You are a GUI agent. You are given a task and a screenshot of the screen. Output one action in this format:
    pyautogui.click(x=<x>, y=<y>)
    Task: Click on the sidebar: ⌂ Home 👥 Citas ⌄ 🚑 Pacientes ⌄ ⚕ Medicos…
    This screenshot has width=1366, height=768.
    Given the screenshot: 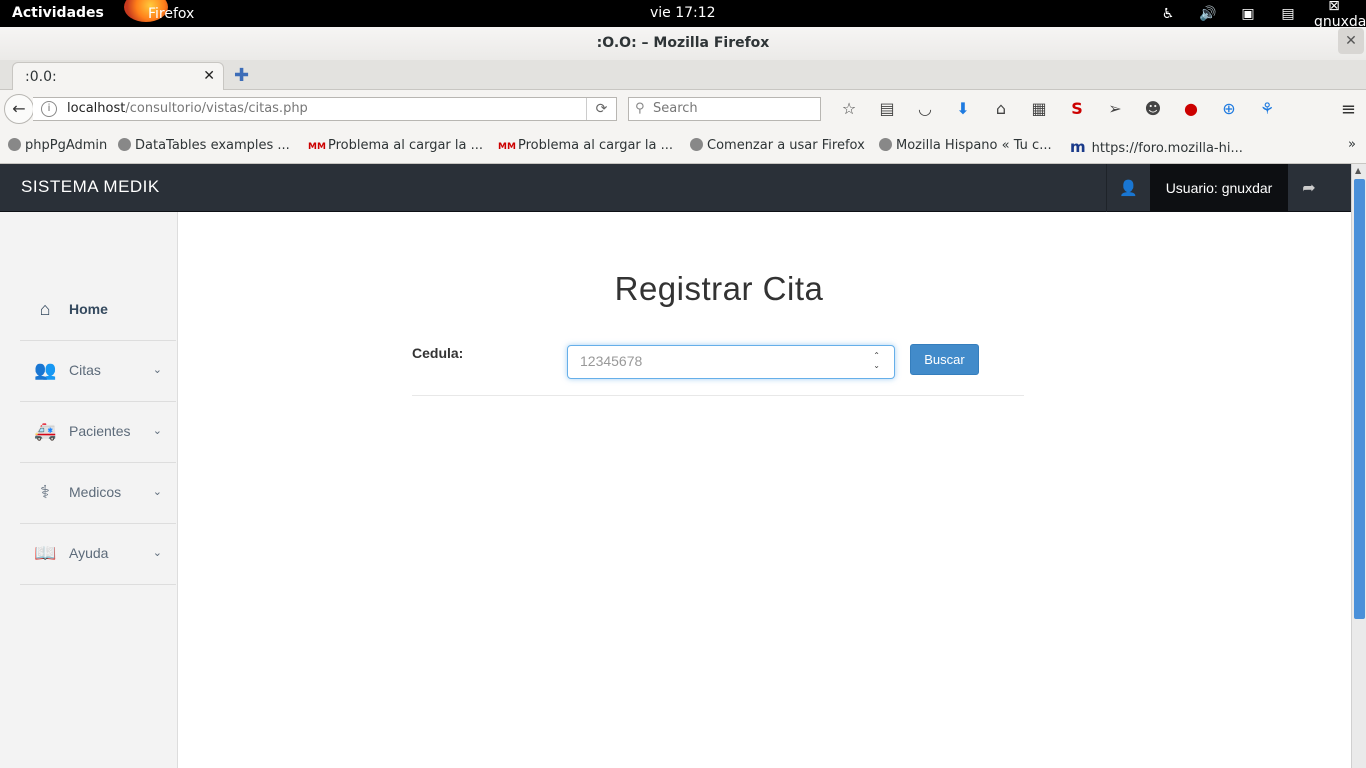 What is the action you would take?
    pyautogui.click(x=89, y=490)
    